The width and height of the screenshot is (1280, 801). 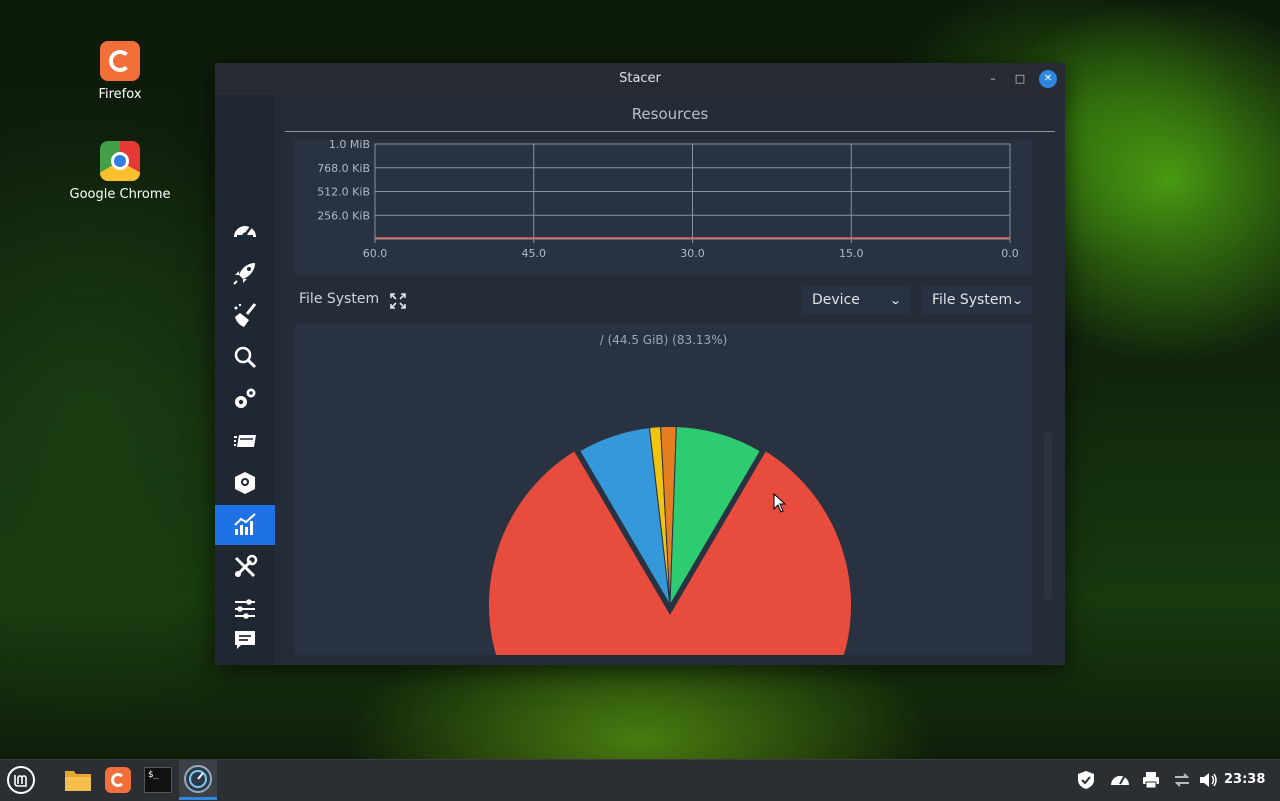 I want to click on page-title: Resources, so click(x=670, y=114).